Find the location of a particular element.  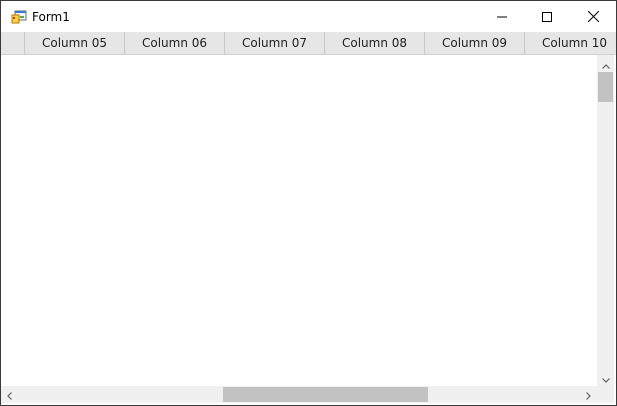

close-icon is located at coordinates (593, 16).